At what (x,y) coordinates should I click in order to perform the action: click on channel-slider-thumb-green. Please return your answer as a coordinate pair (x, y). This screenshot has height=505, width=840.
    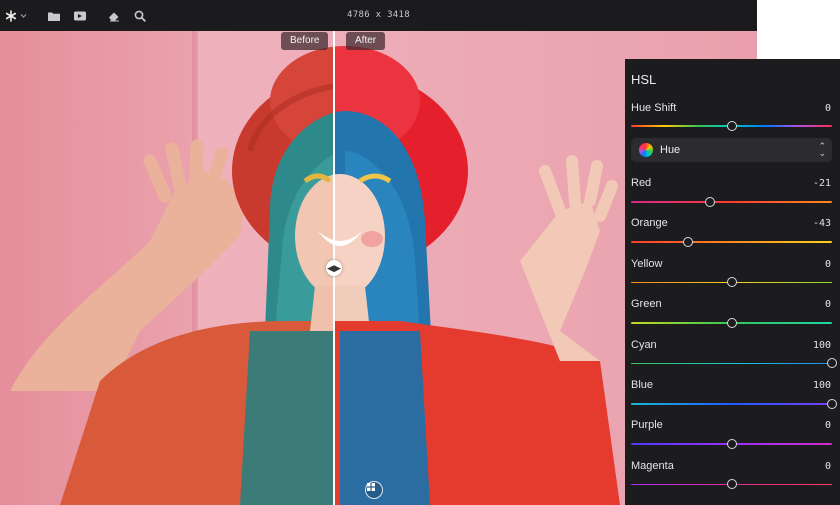
    Looking at the image, I should click on (731, 322).